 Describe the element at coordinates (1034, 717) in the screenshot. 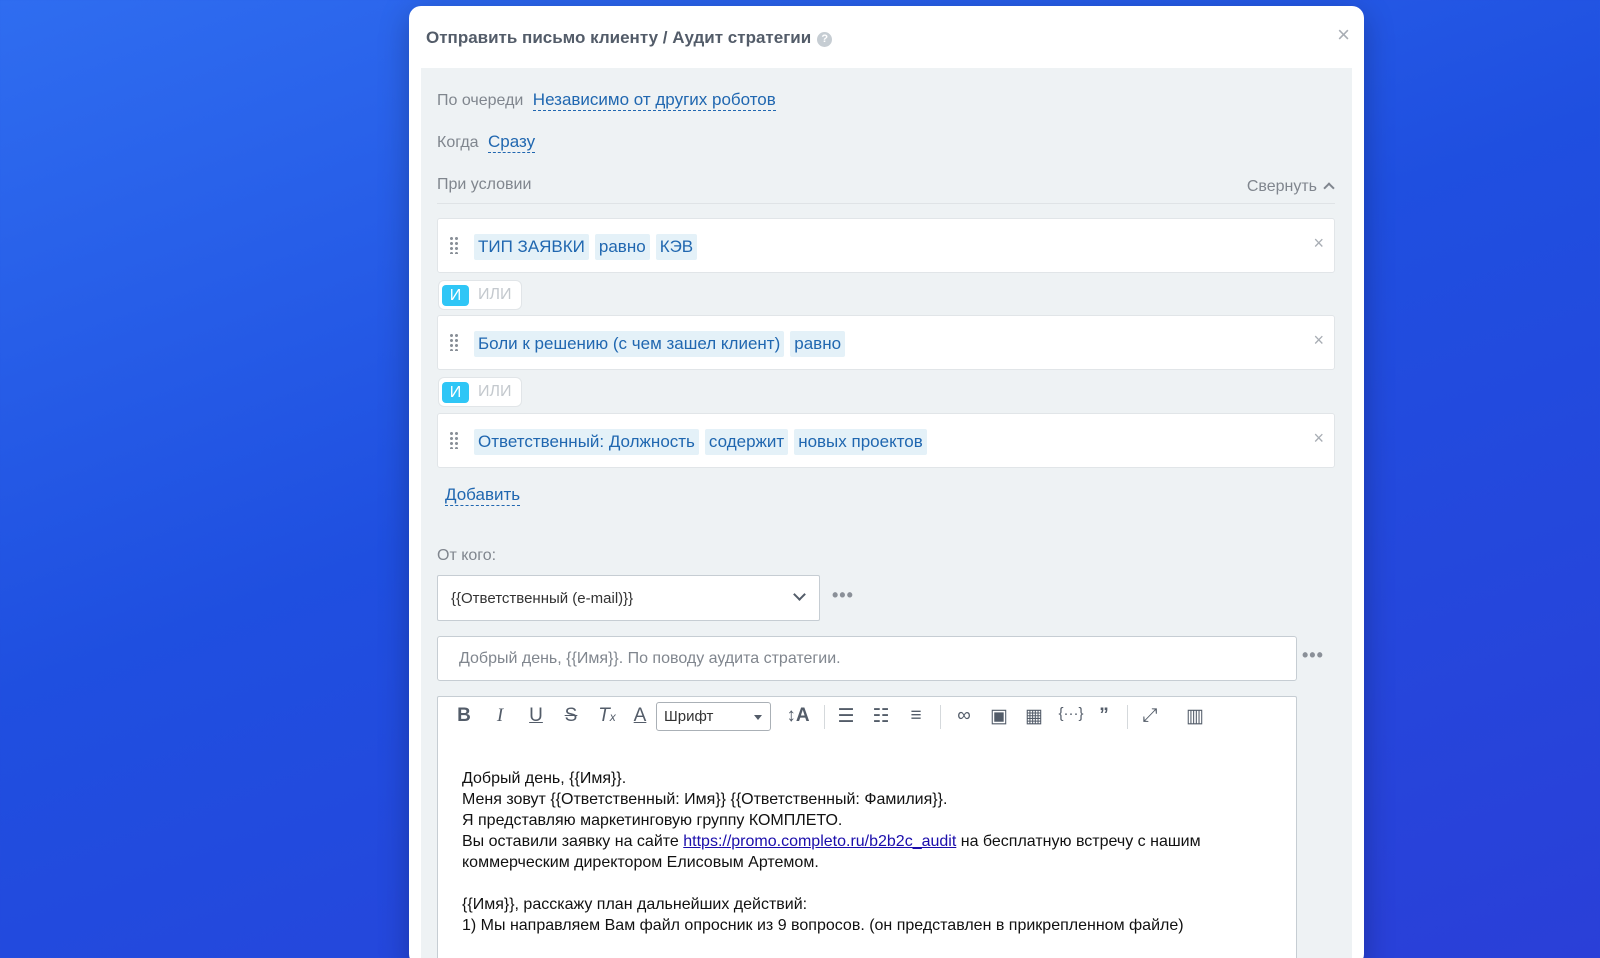

I see `table-icon: ▦` at that location.